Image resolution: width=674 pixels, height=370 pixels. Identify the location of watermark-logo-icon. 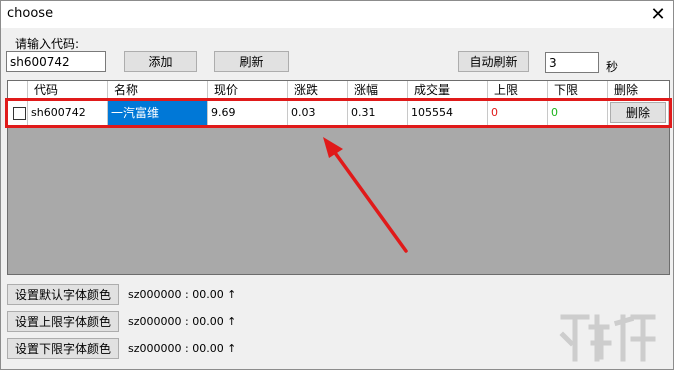
(607, 338).